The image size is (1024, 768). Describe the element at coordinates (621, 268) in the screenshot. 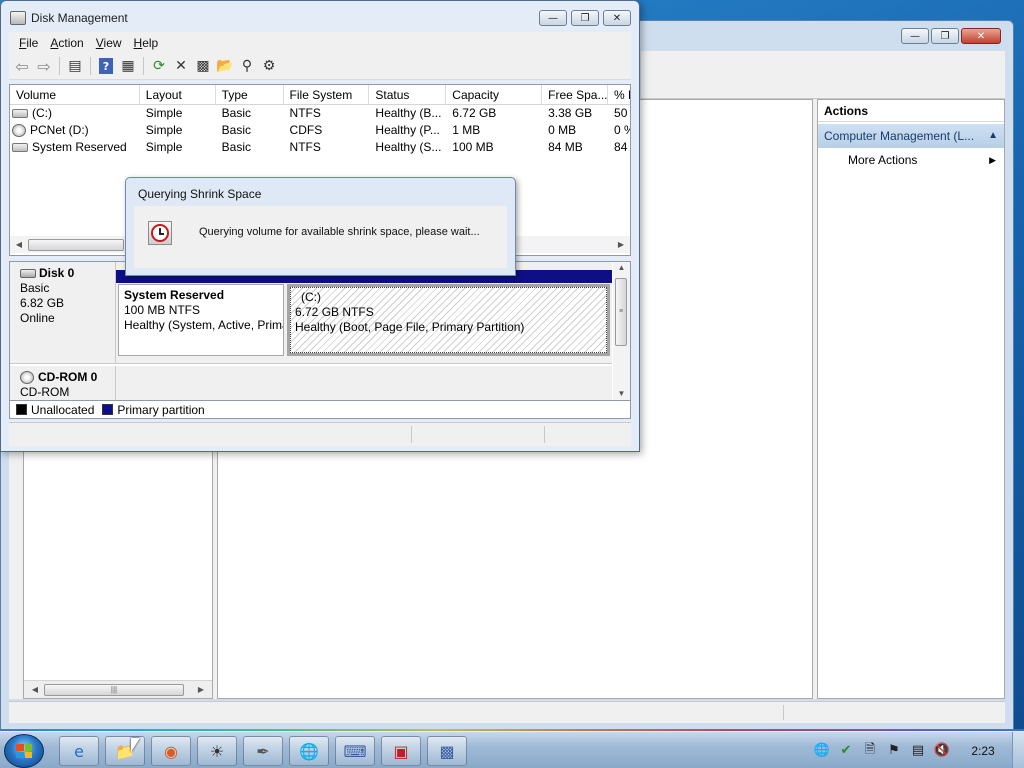

I see `scroll-up-icon: ▲` at that location.